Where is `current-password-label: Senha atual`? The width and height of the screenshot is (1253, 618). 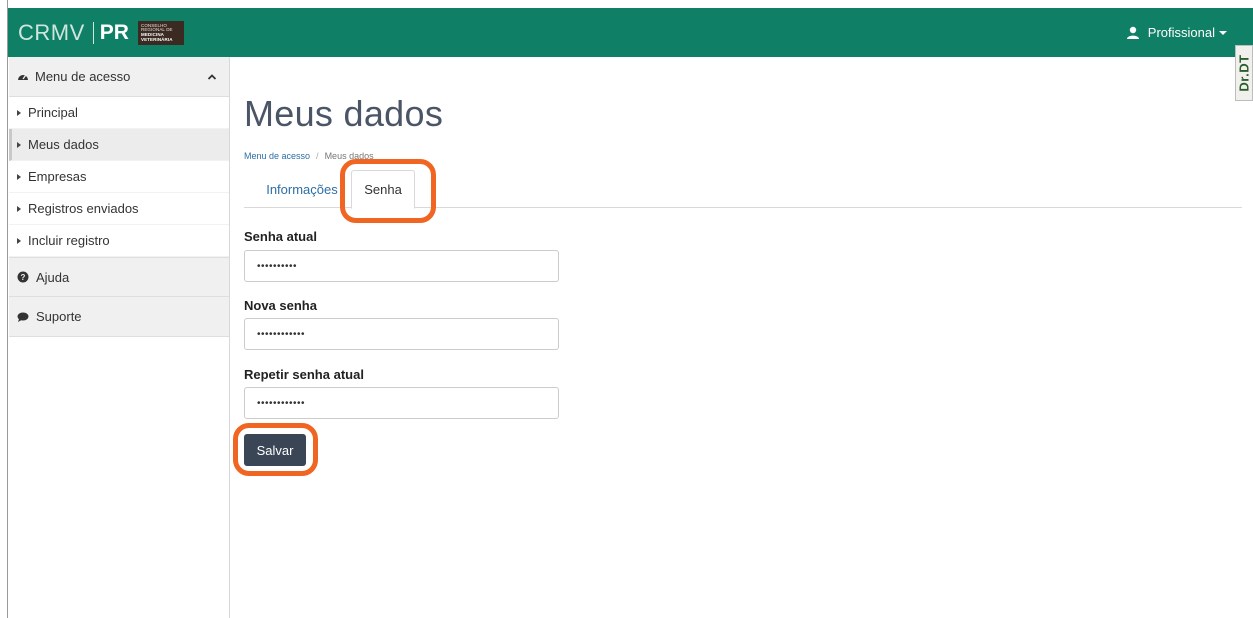
current-password-label: Senha atual is located at coordinates (280, 236).